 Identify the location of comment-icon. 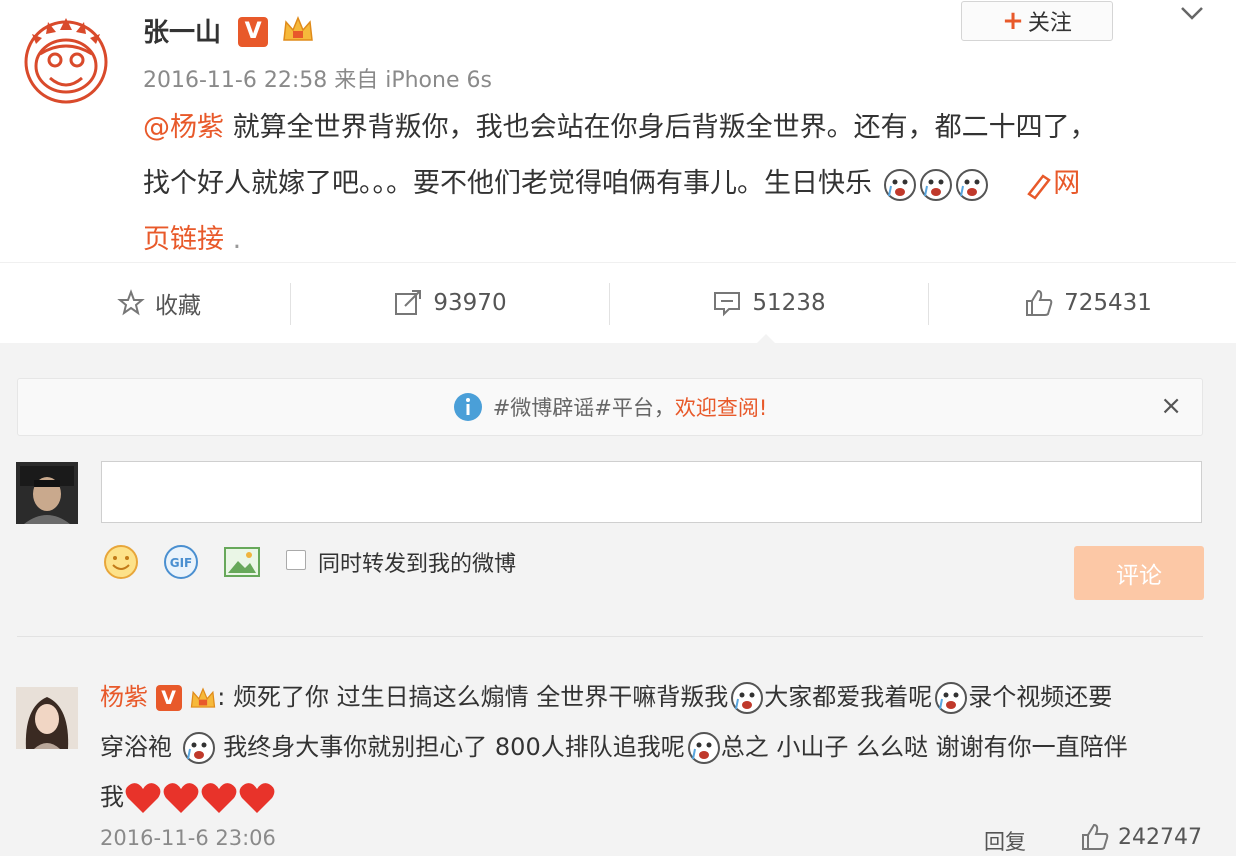
(727, 304).